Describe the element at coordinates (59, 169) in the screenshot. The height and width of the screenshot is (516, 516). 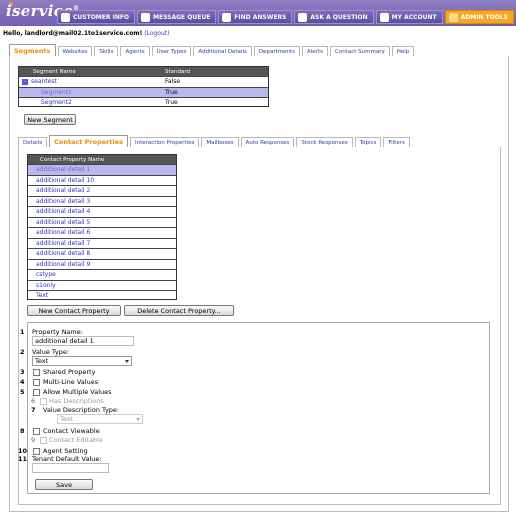
I see `contact-property-name: additional detail 1` at that location.